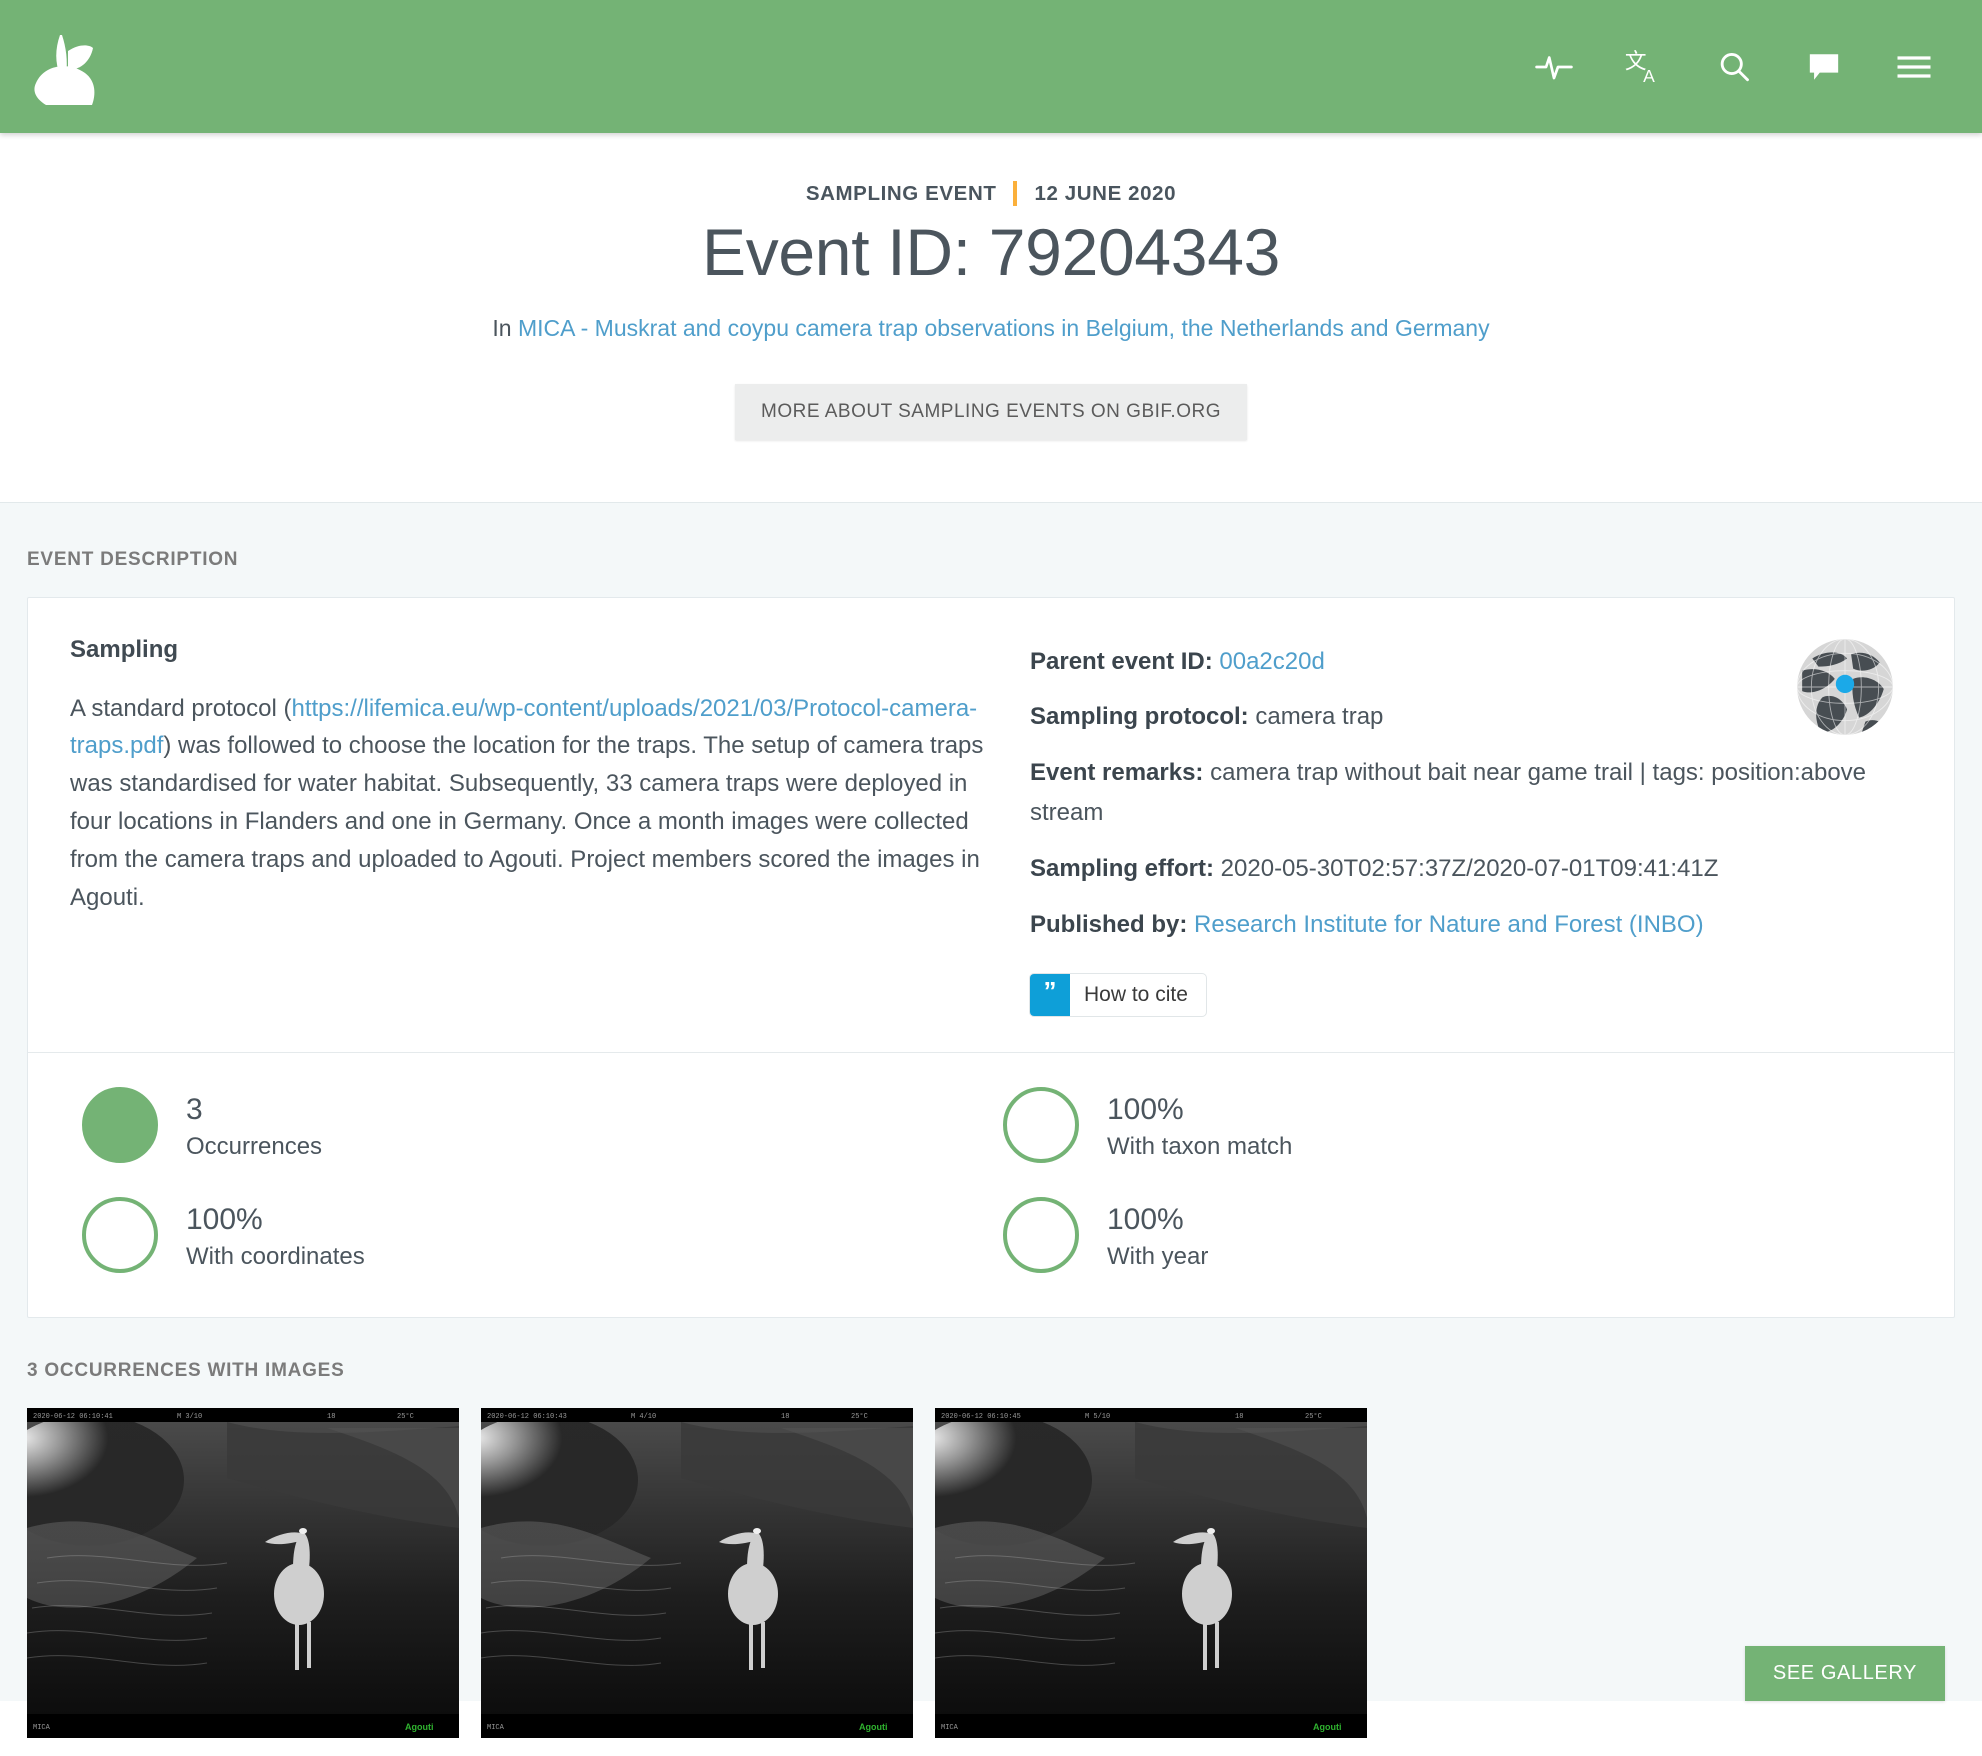 Image resolution: width=1982 pixels, height=1756 pixels. I want to click on stat-label-year: With year, so click(1158, 1256).